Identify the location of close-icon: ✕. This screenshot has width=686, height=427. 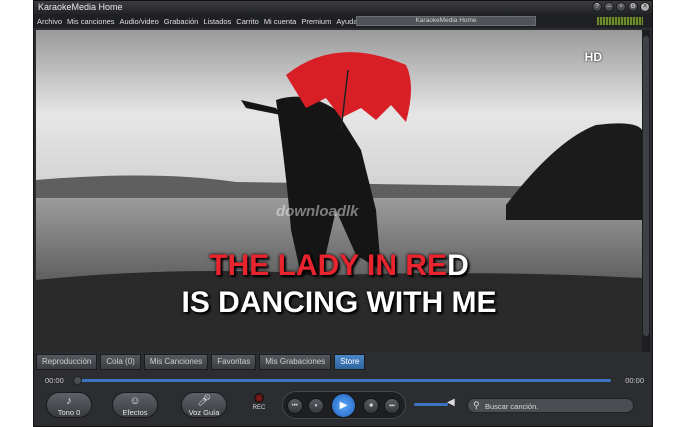
(645, 7).